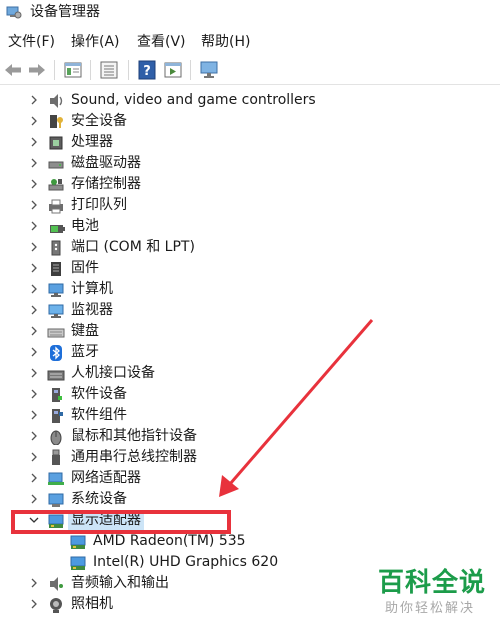  Describe the element at coordinates (296, 408) in the screenshot. I see `annotation-arrow` at that location.